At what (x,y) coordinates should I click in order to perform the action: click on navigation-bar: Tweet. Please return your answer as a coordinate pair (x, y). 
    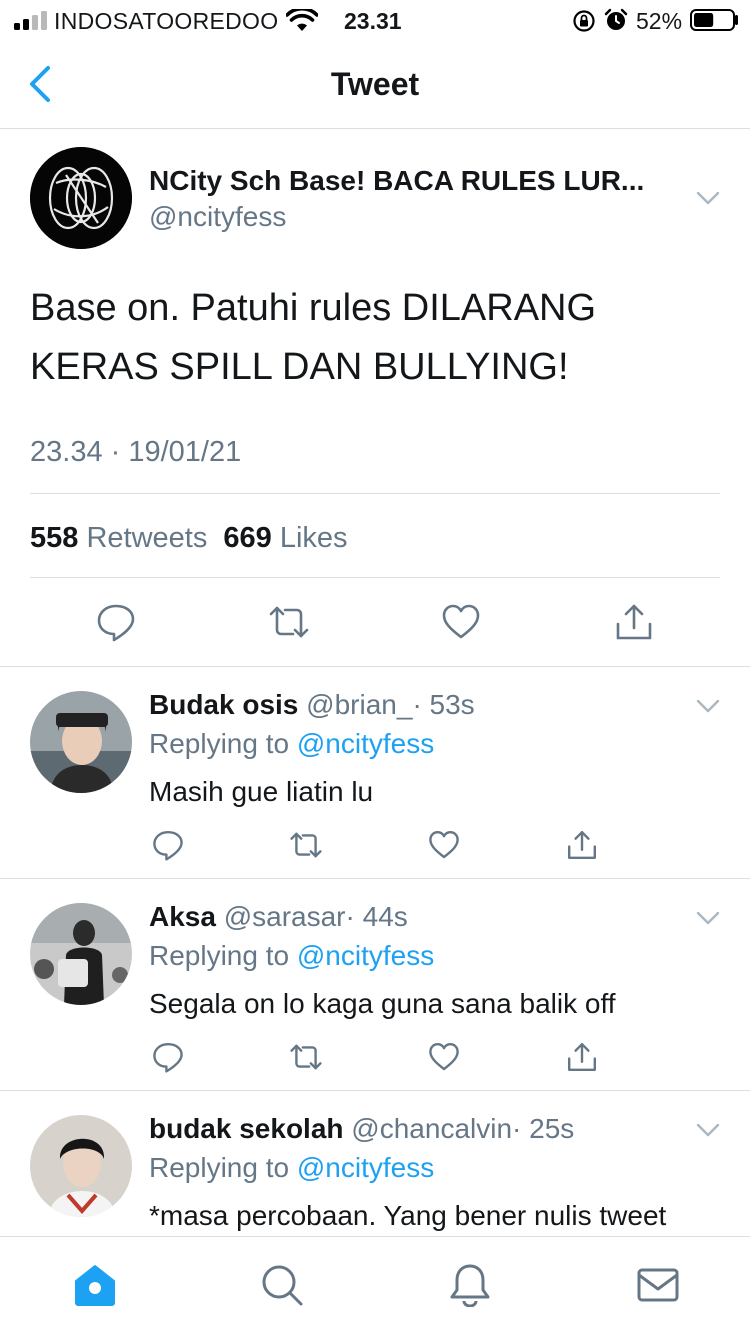
    Looking at the image, I should click on (375, 84).